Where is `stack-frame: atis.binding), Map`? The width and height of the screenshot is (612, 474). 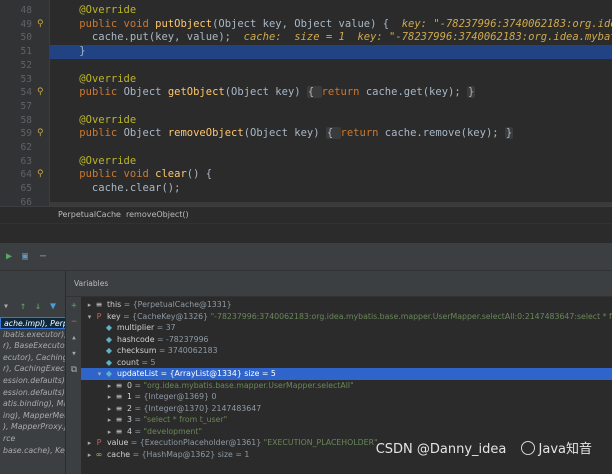
stack-frame: atis.binding), Map is located at coordinates (32, 404).